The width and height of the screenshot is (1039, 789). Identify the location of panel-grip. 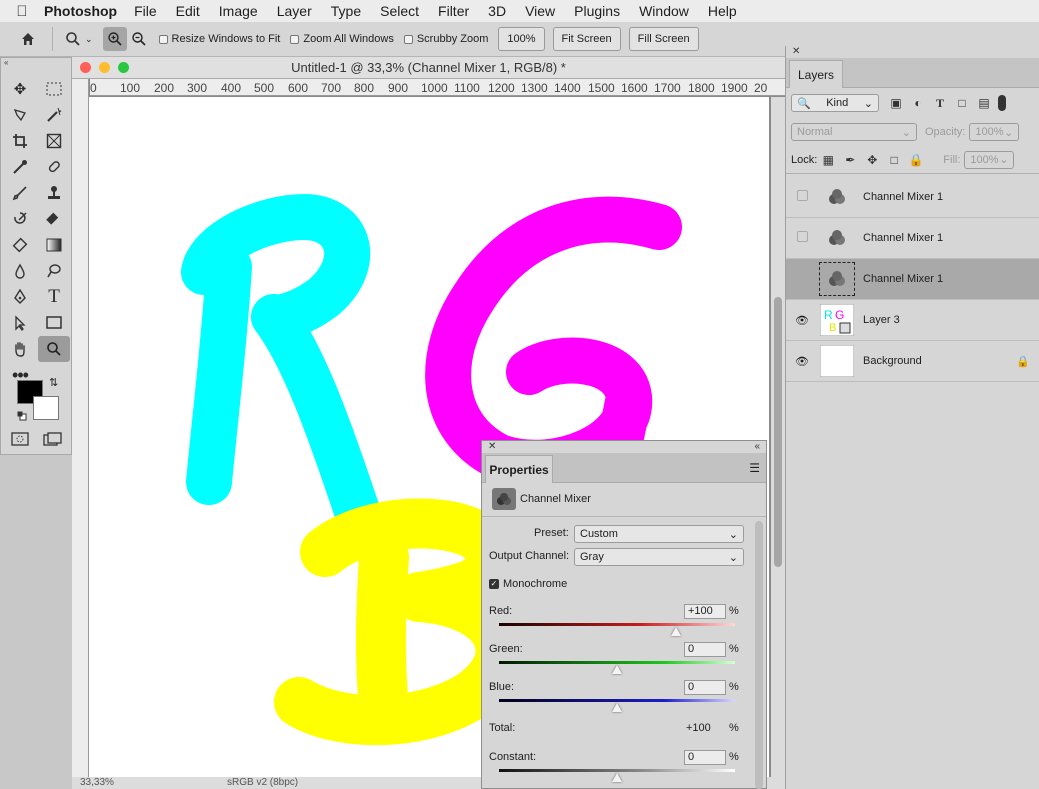
(36, 72).